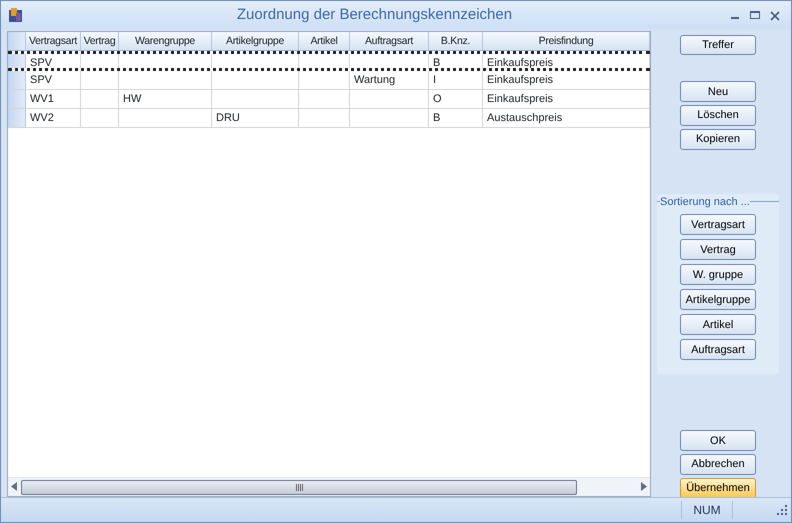 The height and width of the screenshot is (523, 792). What do you see at coordinates (389, 41) in the screenshot?
I see `column-header: Auftragsart` at bounding box center [389, 41].